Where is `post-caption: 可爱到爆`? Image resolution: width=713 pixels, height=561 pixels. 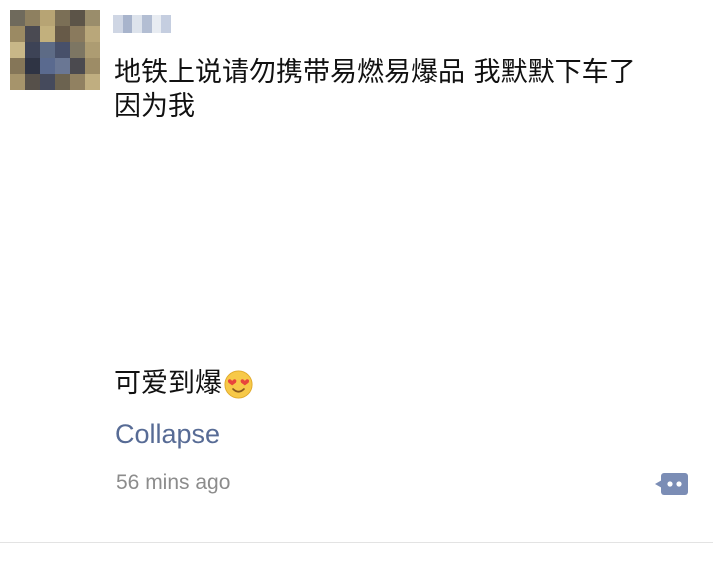 post-caption: 可爱到爆 is located at coordinates (168, 383).